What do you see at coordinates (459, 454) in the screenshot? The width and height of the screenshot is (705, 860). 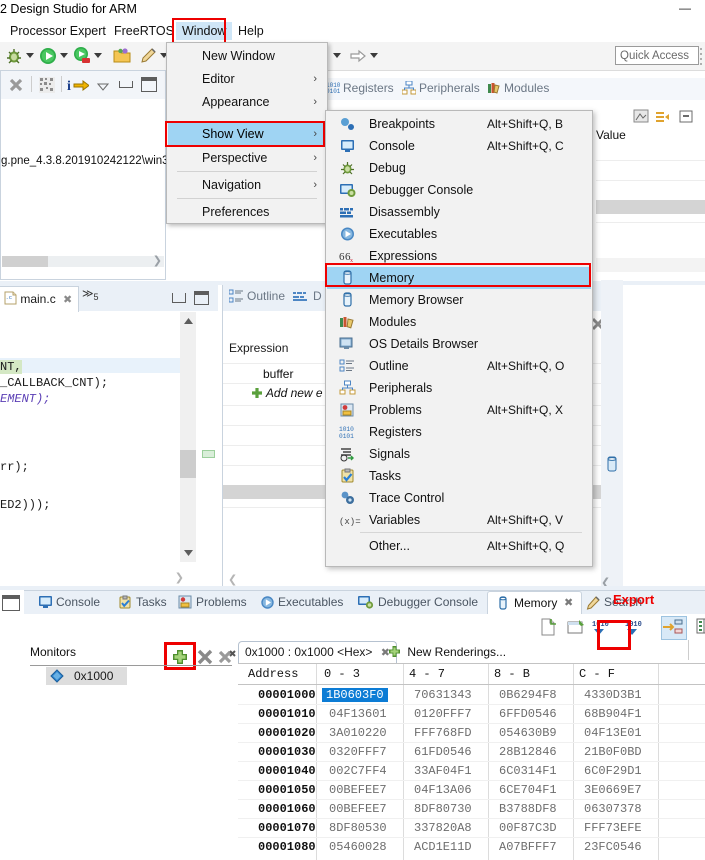 I see `view-item-signals: Signals` at bounding box center [459, 454].